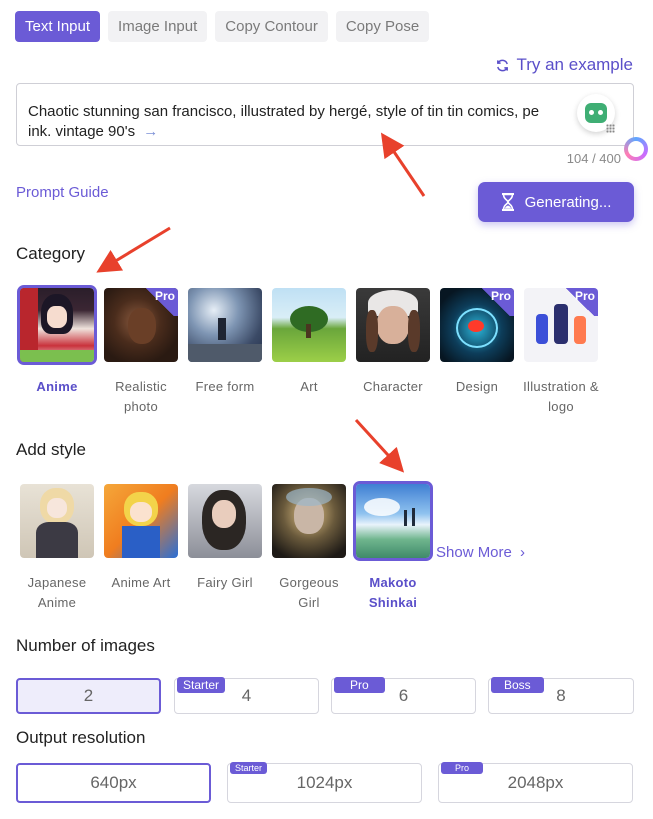 The image size is (653, 819). I want to click on category-label-design: Design, so click(477, 386).